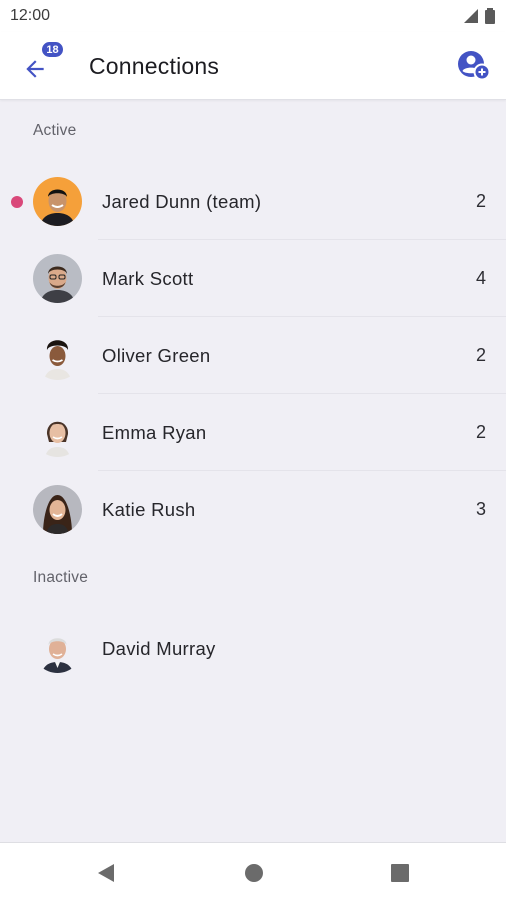  What do you see at coordinates (480, 509) in the screenshot?
I see `contact-count: 3` at bounding box center [480, 509].